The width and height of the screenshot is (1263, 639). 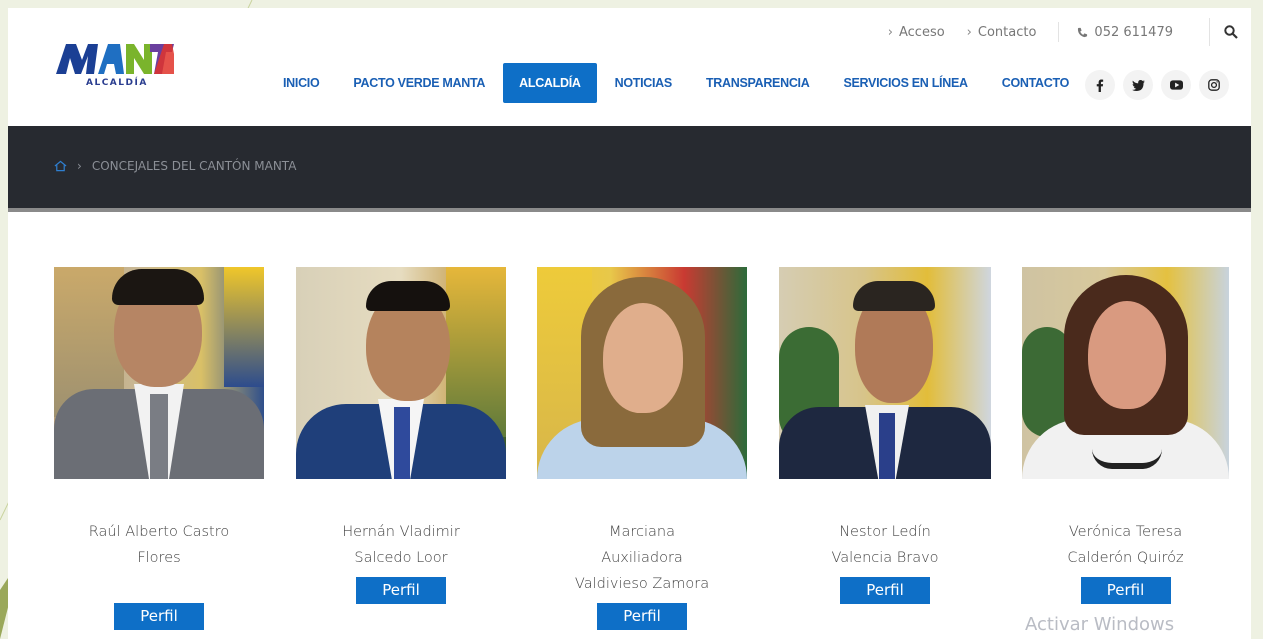 I want to click on nav-servicios: SERVICIOS EN LÍNEA, so click(x=905, y=83).